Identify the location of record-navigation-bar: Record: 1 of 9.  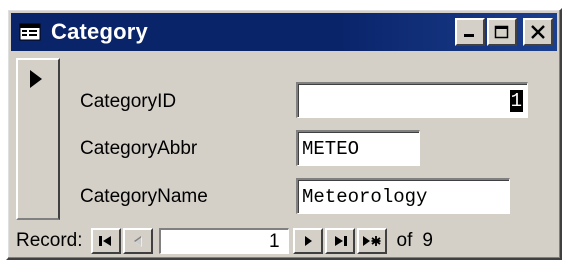
(286, 241).